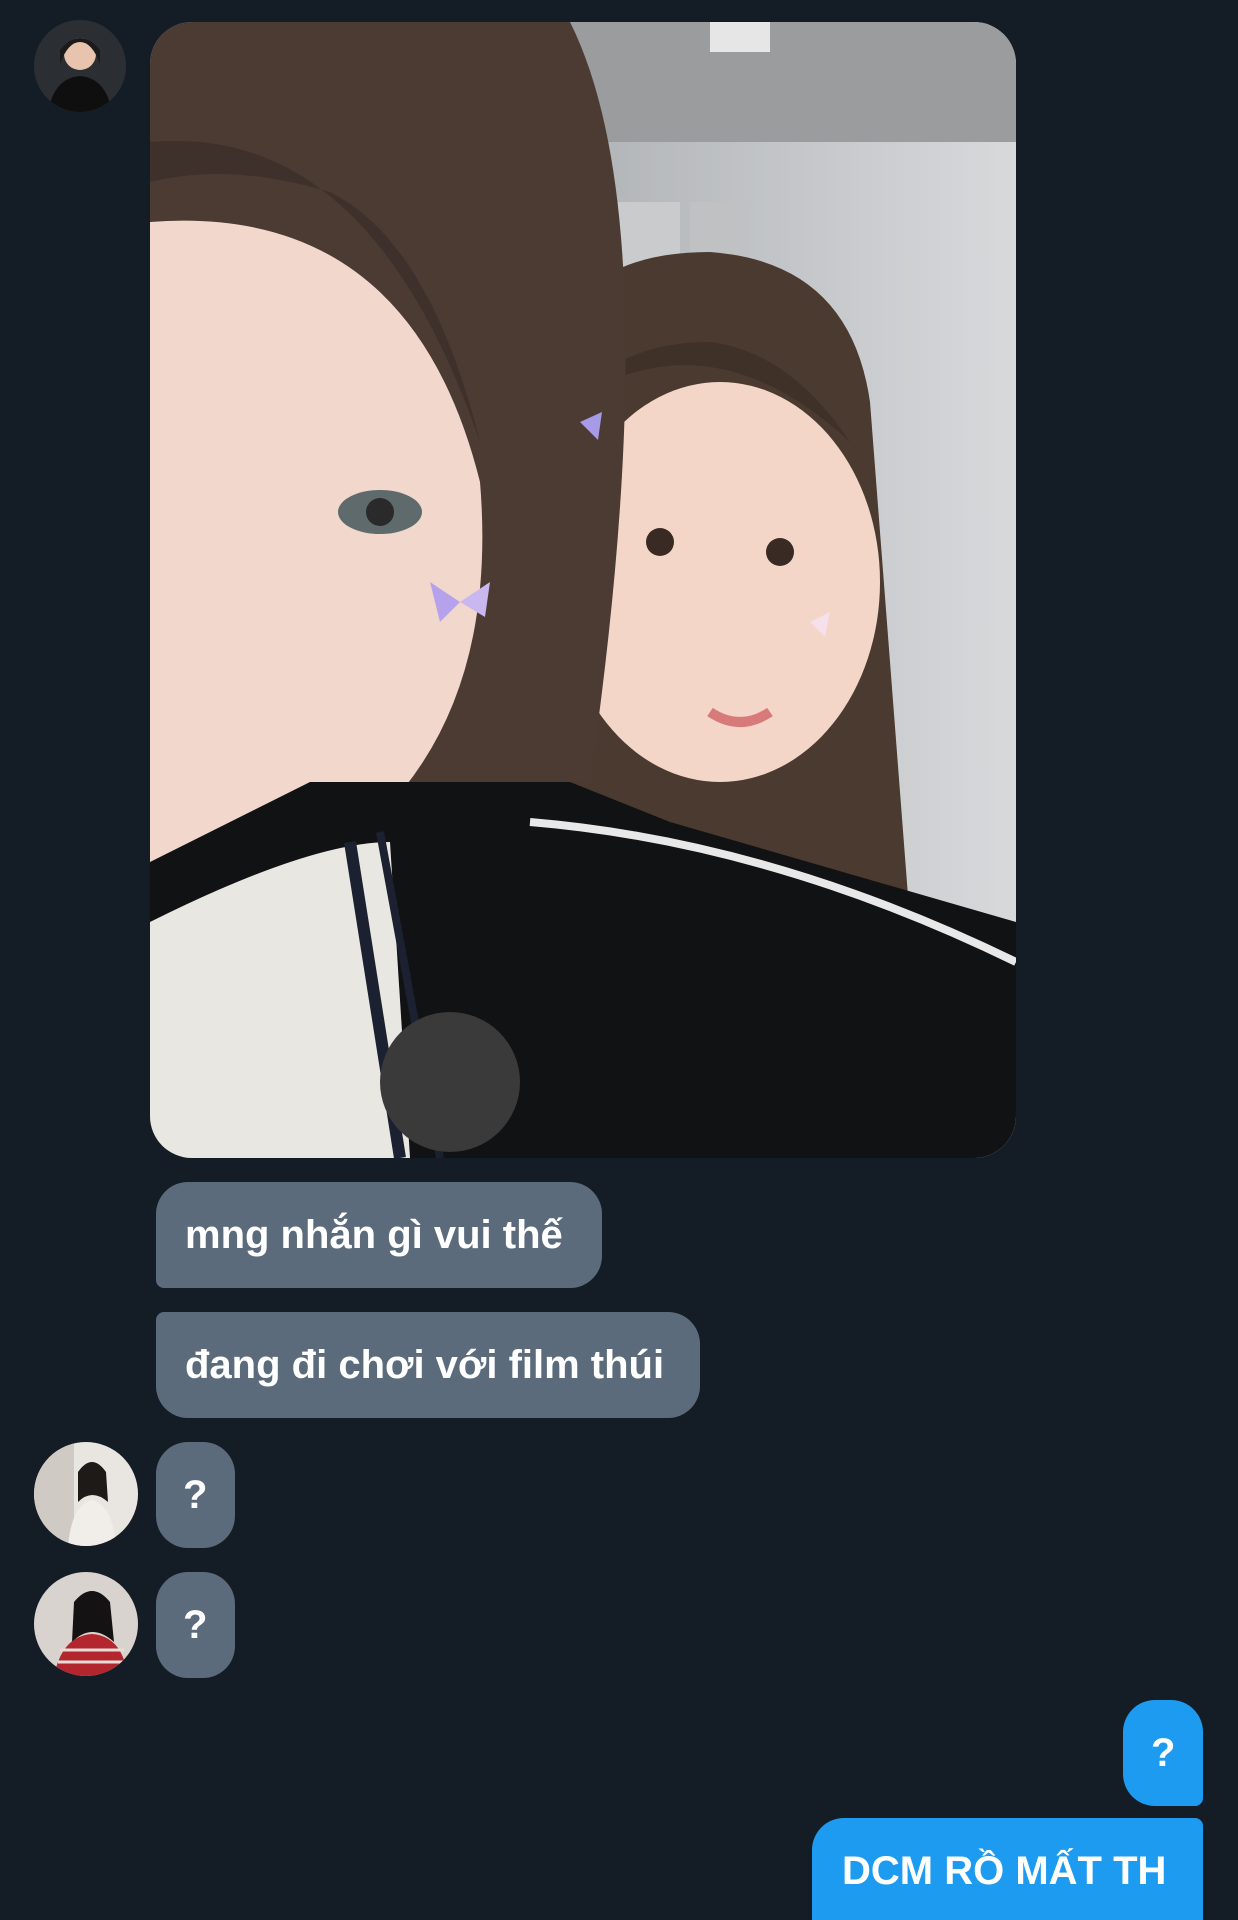 The height and width of the screenshot is (1920, 1238). What do you see at coordinates (374, 1235) in the screenshot?
I see `message-text: mng nhắn gì vui thế` at bounding box center [374, 1235].